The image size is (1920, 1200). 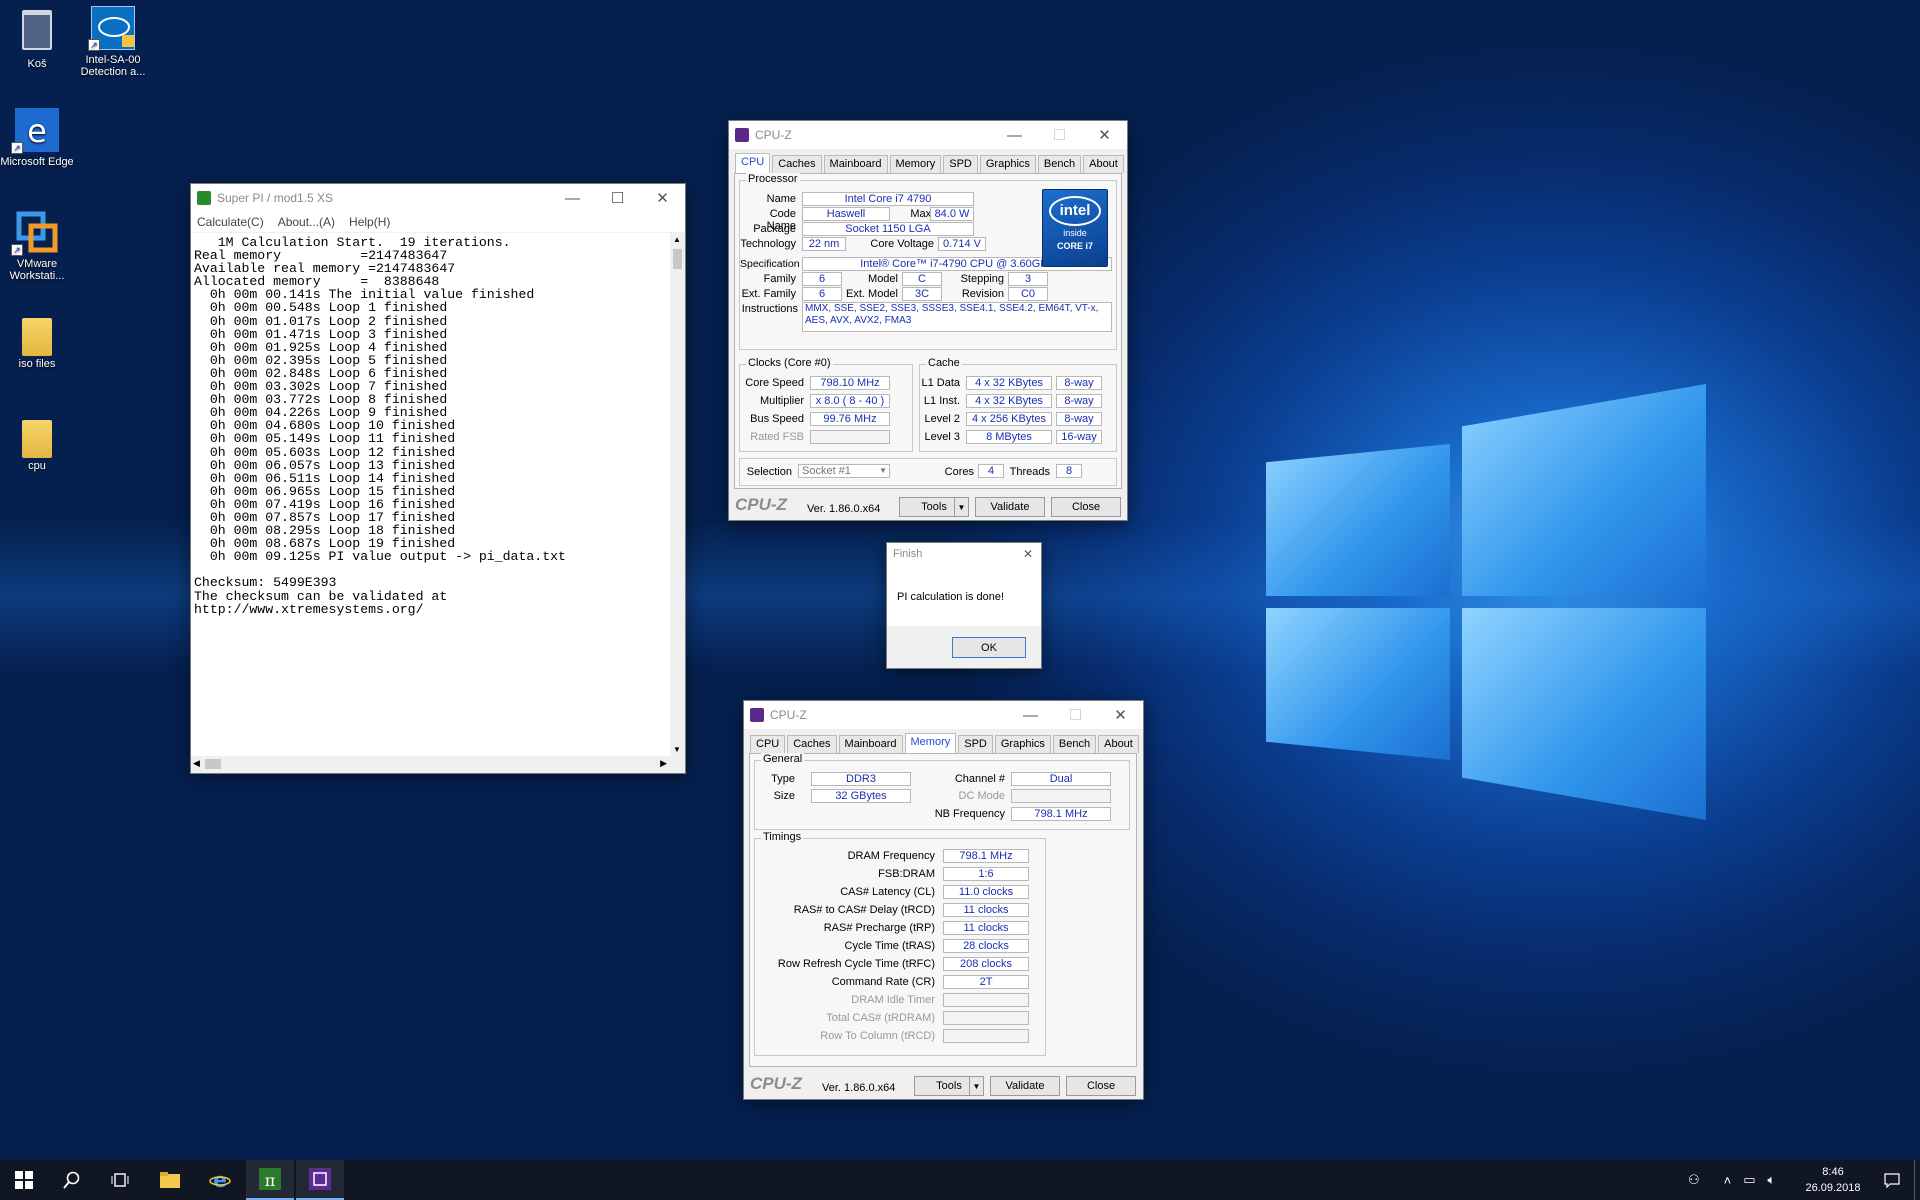 I want to click on output-line: http://www.xtremesystems.org/, so click(x=309, y=609).